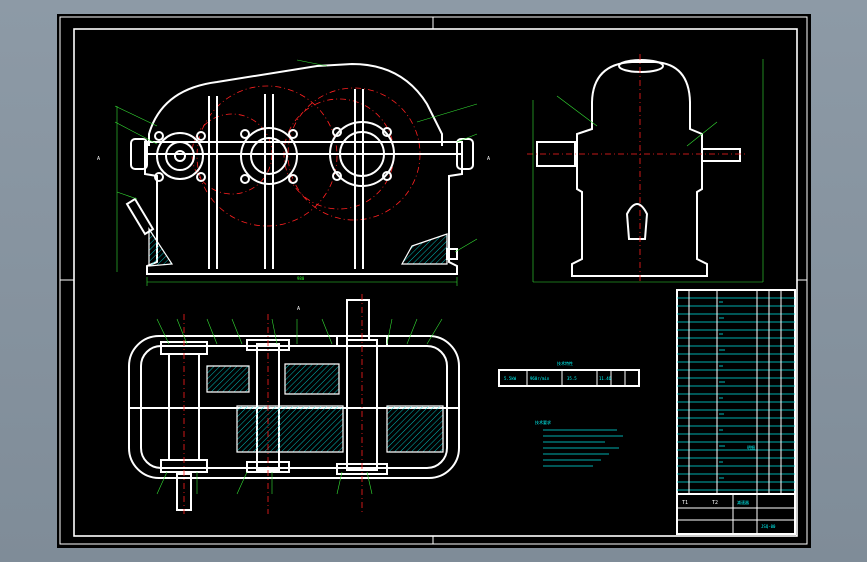 Image resolution: width=867 pixels, height=562 pixels. Describe the element at coordinates (751, 447) in the screenshot. I see `parts-list-label: 明细` at that location.